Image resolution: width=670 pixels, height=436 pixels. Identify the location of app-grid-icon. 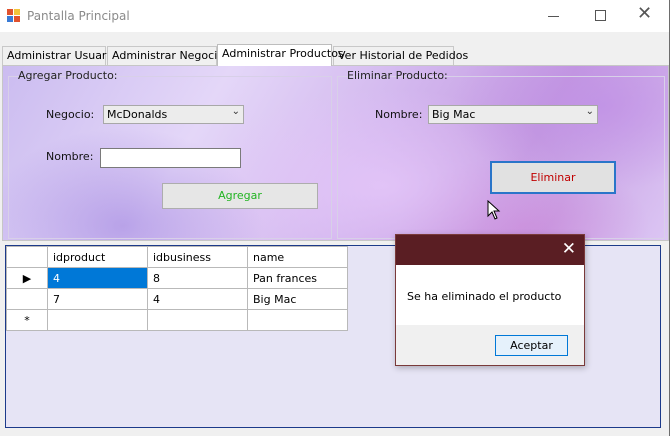
(14, 16).